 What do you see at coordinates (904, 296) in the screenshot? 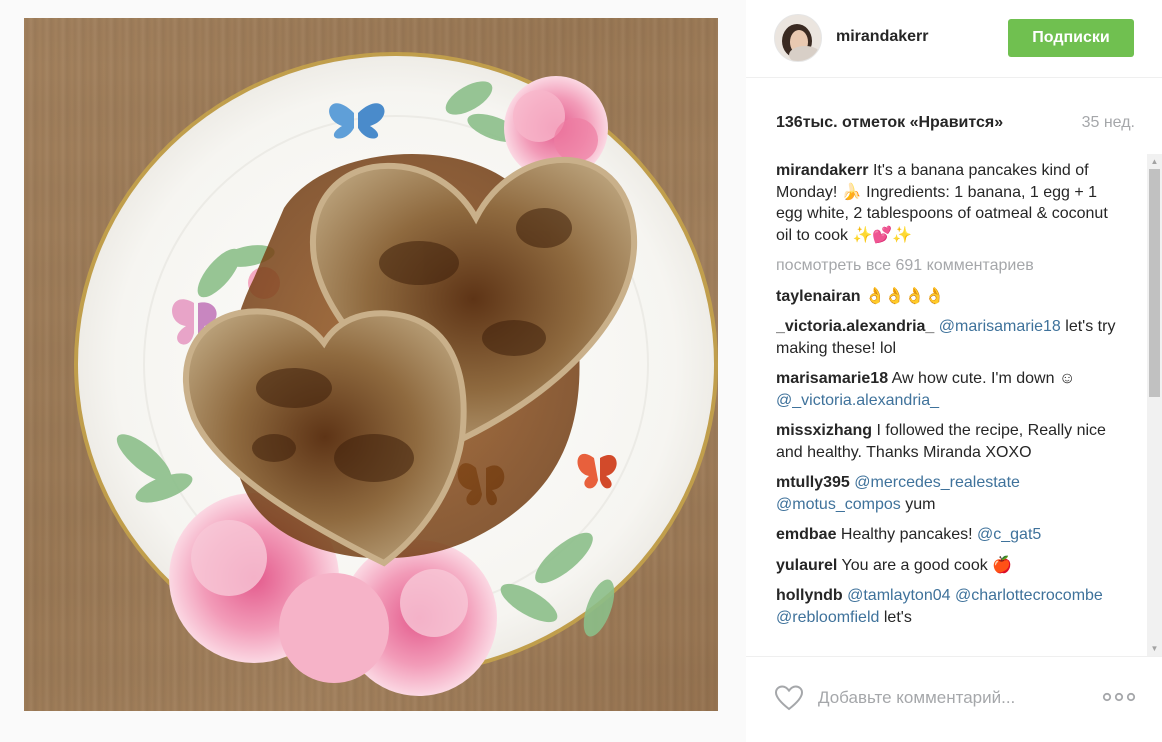
I see `comment-text: 👌👌👌👌` at bounding box center [904, 296].